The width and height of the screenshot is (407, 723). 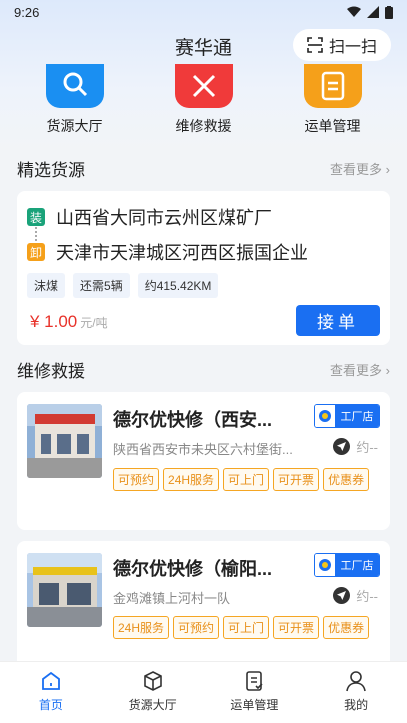 What do you see at coordinates (51, 692) in the screenshot?
I see `tab-home: 首页` at bounding box center [51, 692].